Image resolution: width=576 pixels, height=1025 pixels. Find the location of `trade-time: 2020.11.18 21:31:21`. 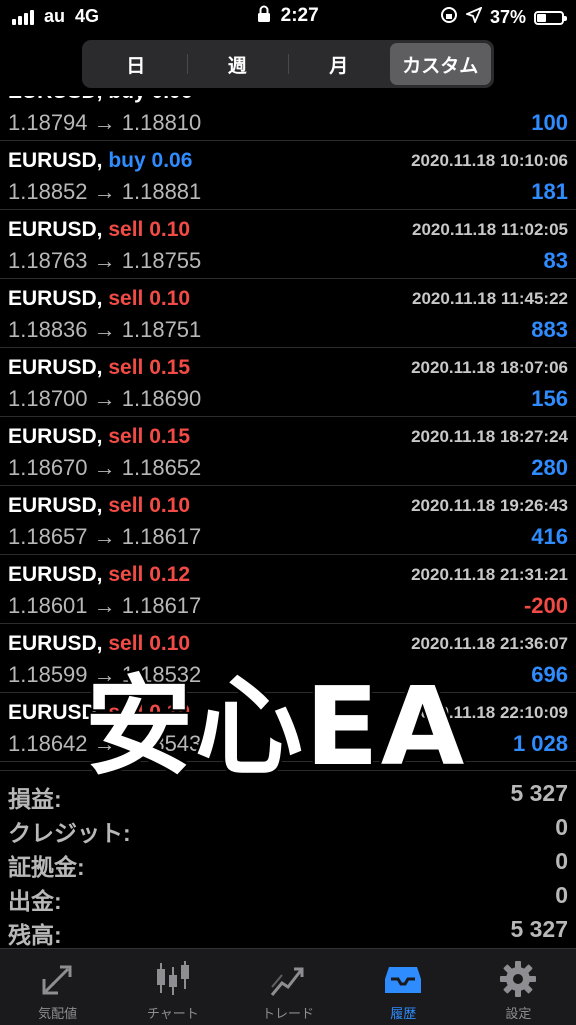

trade-time: 2020.11.18 21:31:21 is located at coordinates (489, 574).